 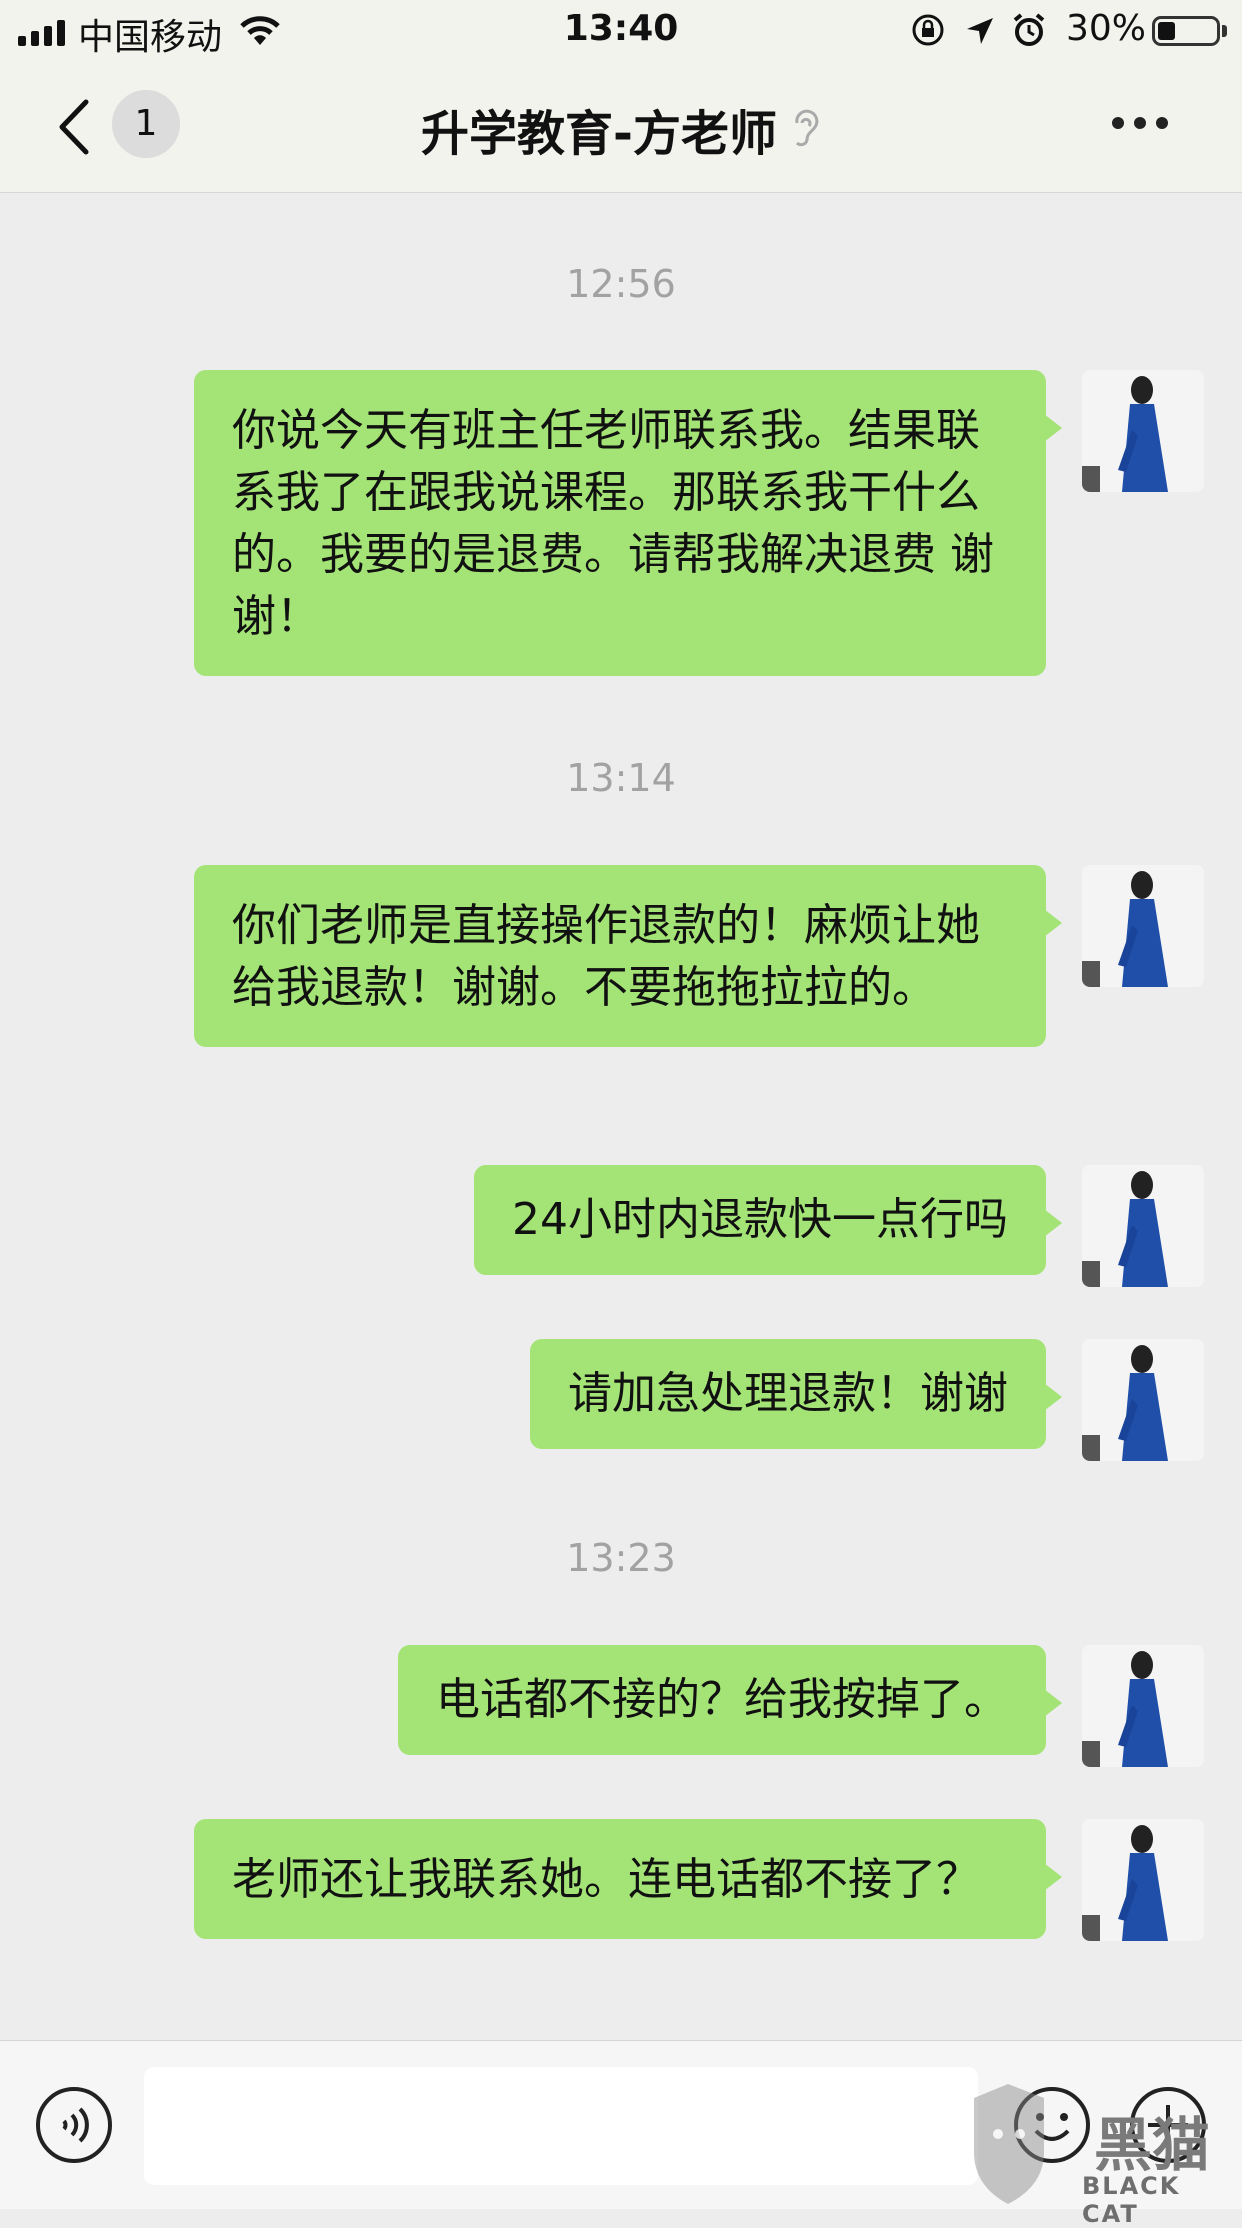 What do you see at coordinates (768, 1220) in the screenshot?
I see `message-bubble: 24小时内退款快一点行吗` at bounding box center [768, 1220].